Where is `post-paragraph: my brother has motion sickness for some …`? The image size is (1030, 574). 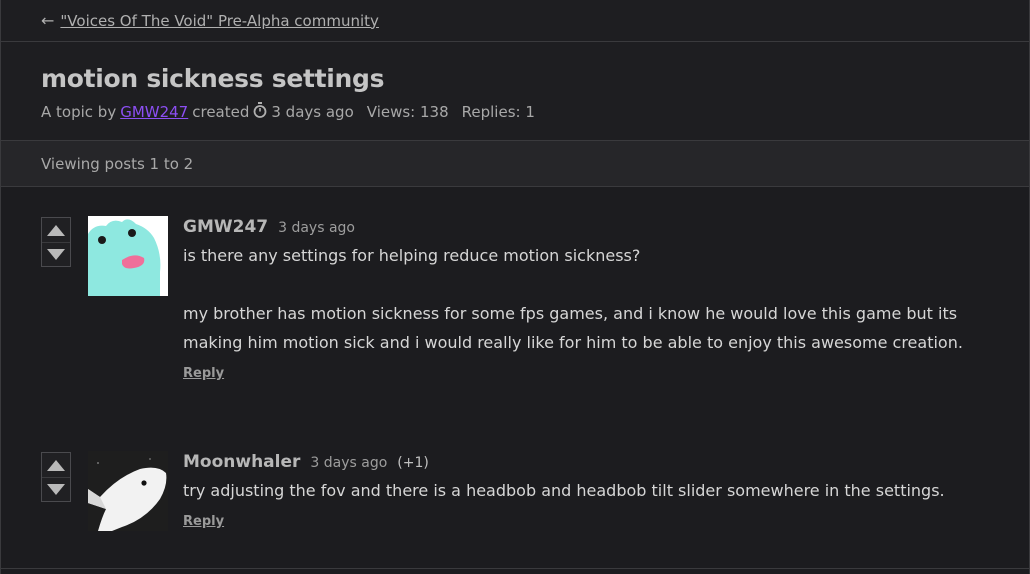 post-paragraph: my brother has motion sickness for some … is located at coordinates (573, 328).